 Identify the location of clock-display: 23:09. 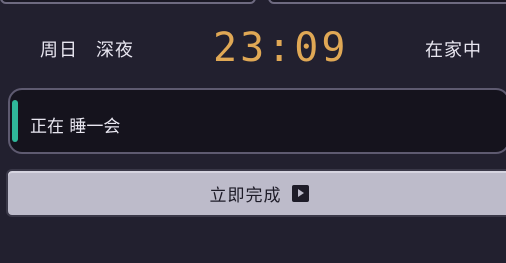
(281, 48).